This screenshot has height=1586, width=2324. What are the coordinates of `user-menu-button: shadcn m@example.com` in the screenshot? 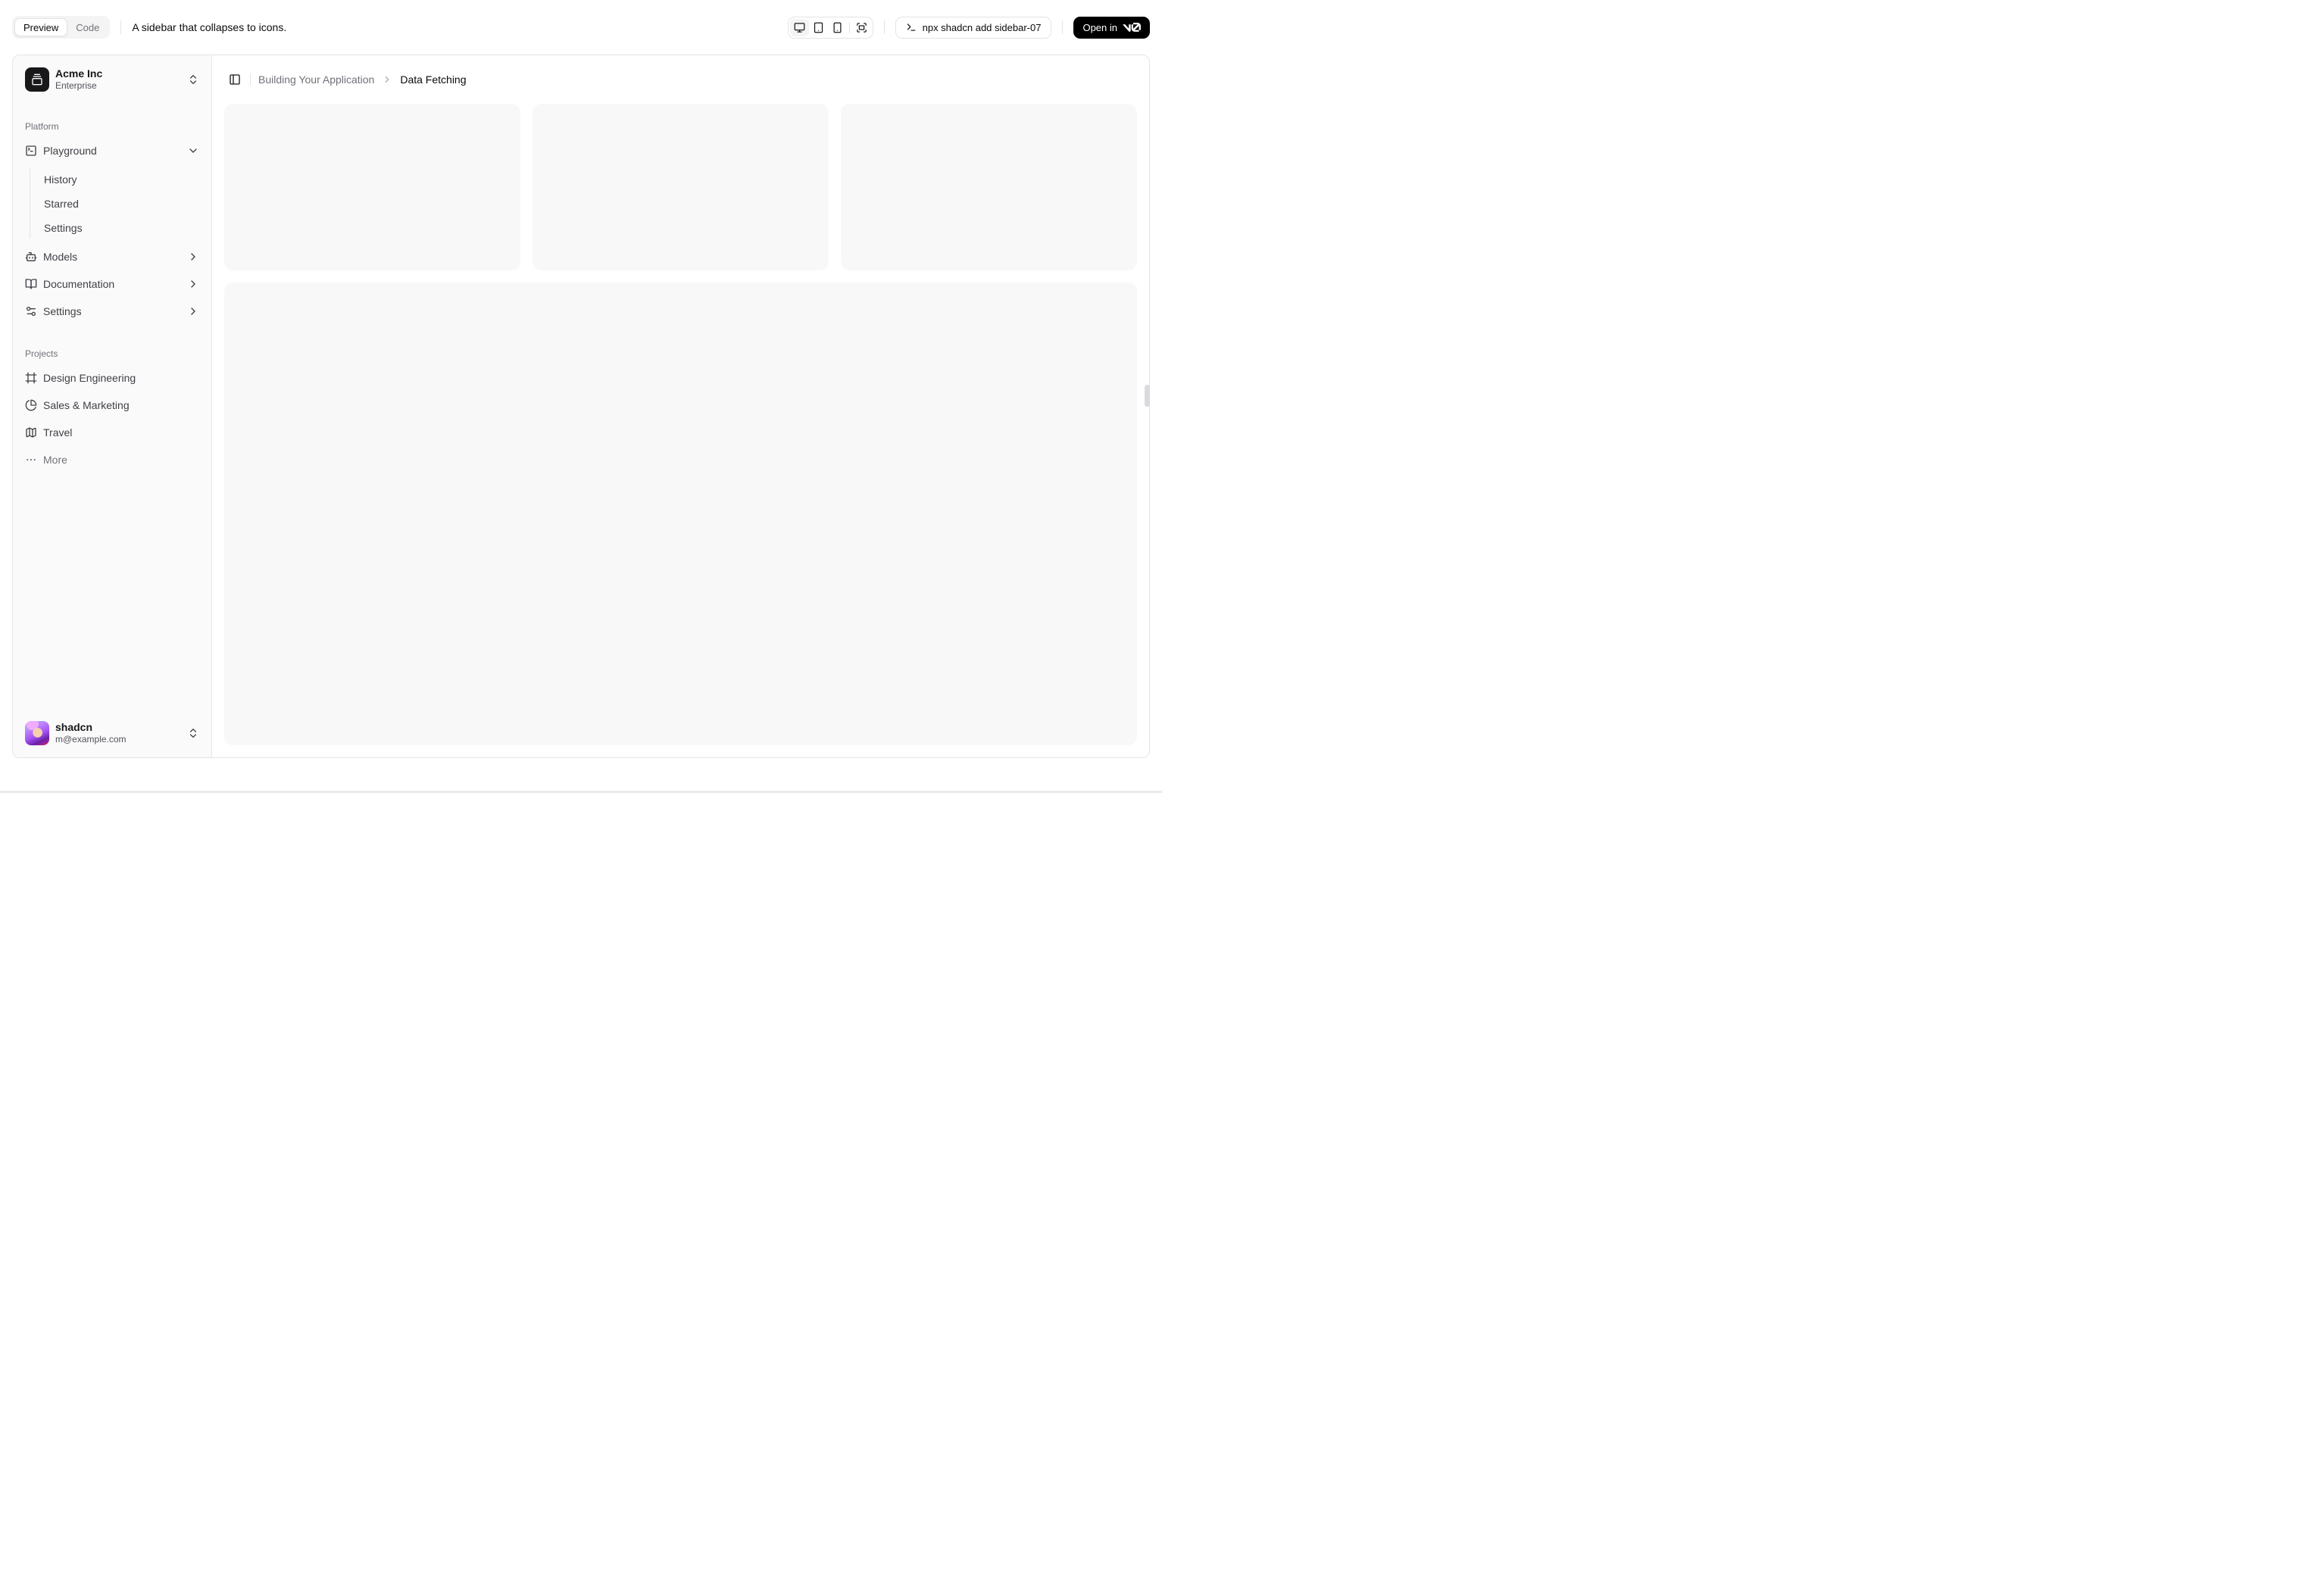 It's located at (112, 733).